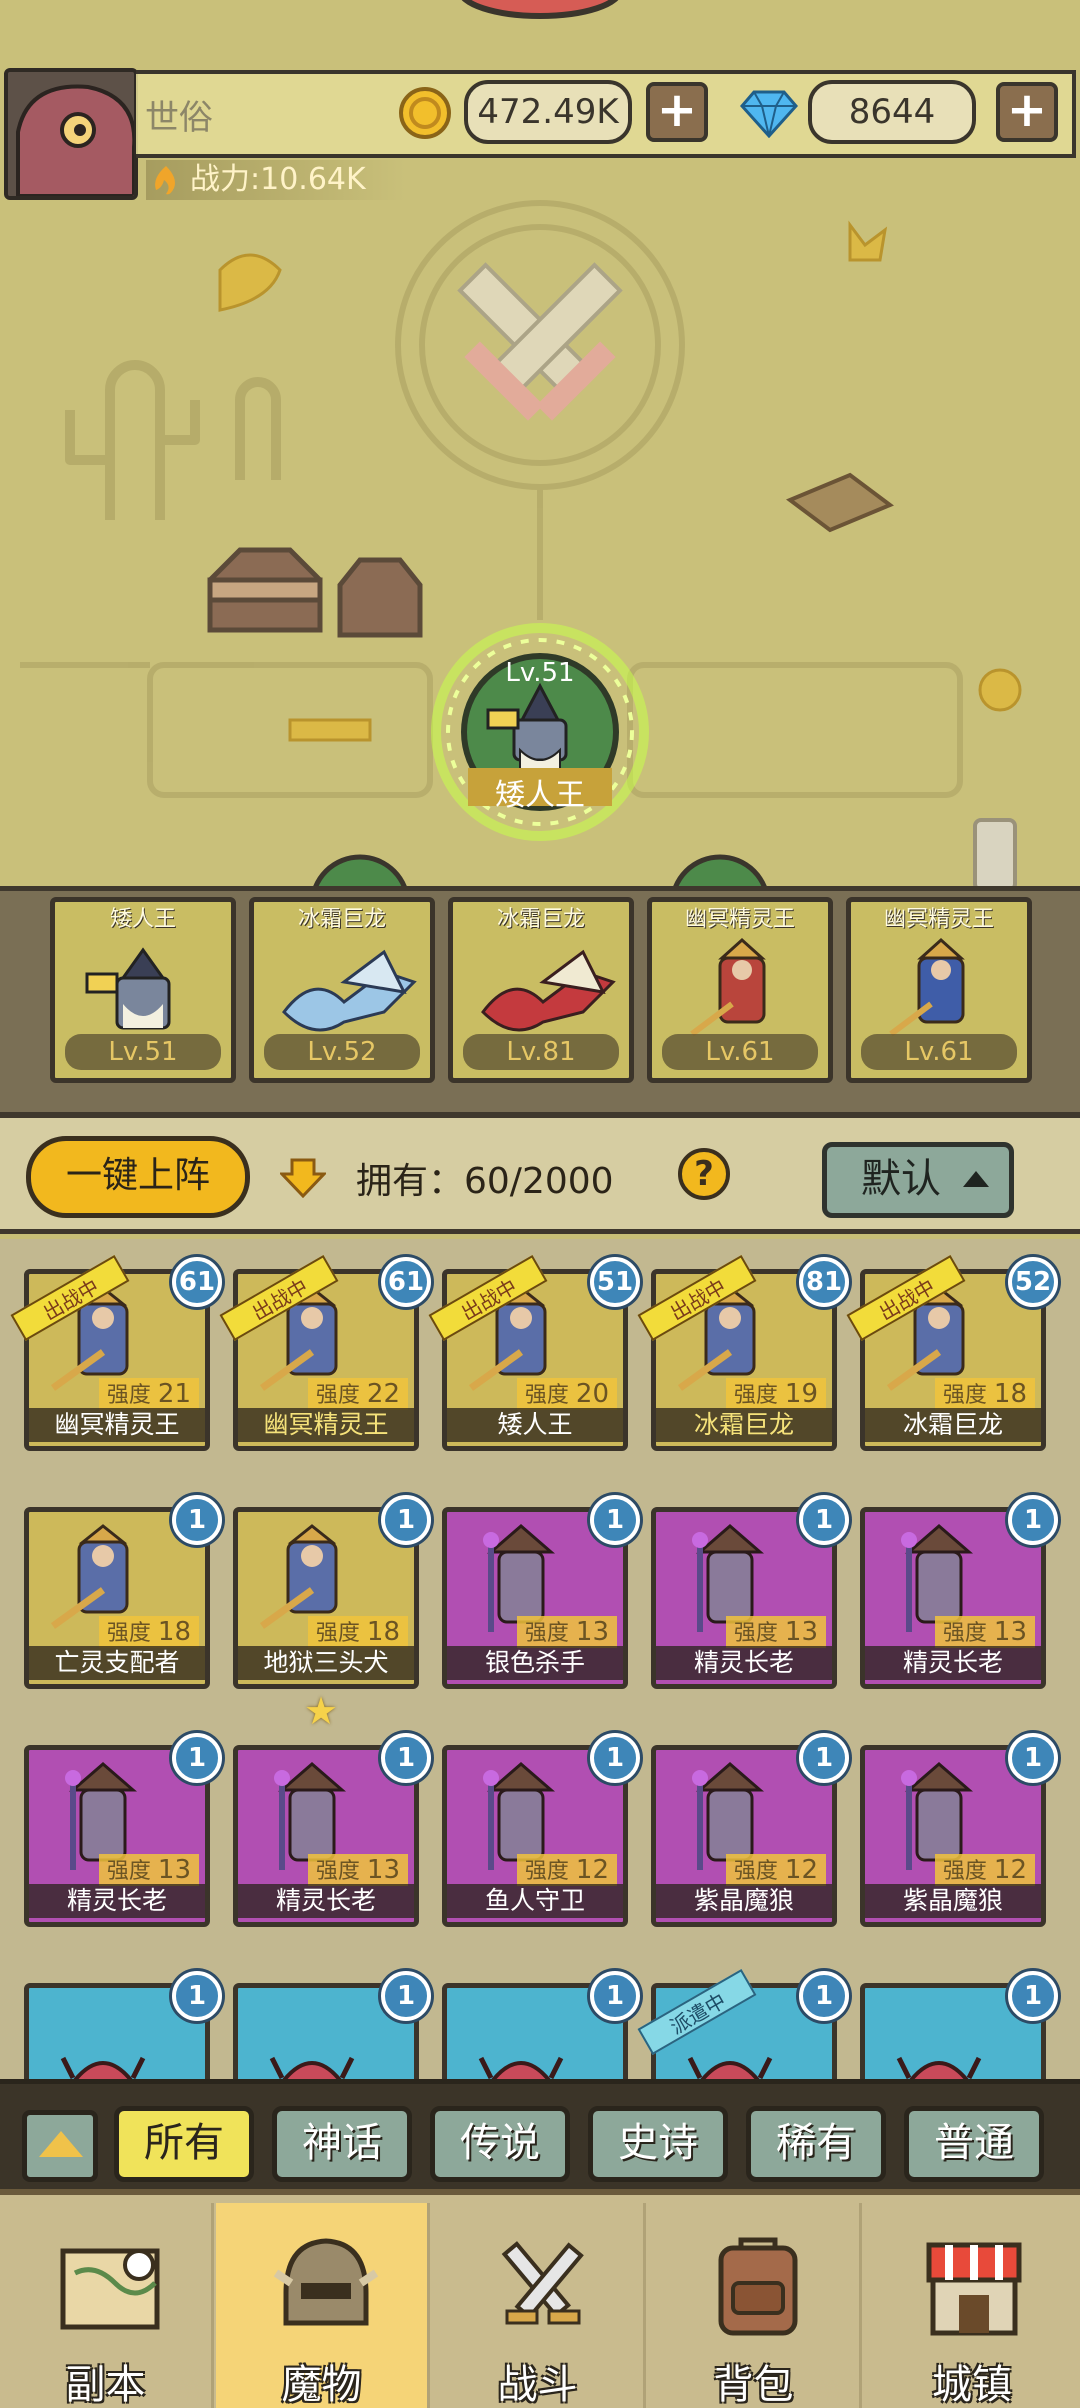 Image resolution: width=1080 pixels, height=2408 pixels. I want to click on gold-amount: 472.49K, so click(548, 112).